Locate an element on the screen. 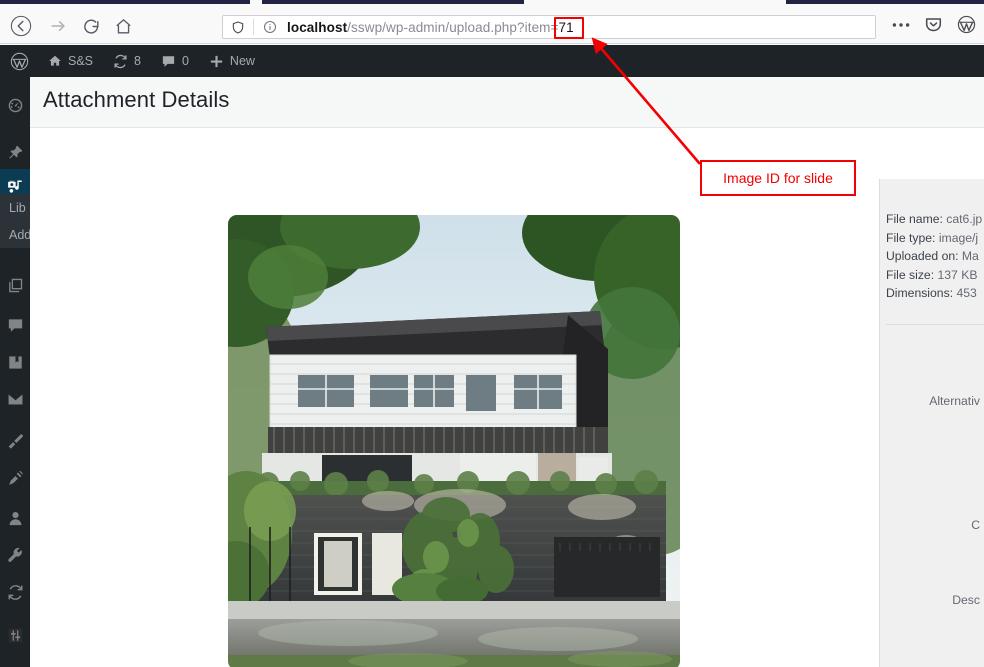 The image size is (984, 667). uploaded-on-value: Ma is located at coordinates (970, 256).